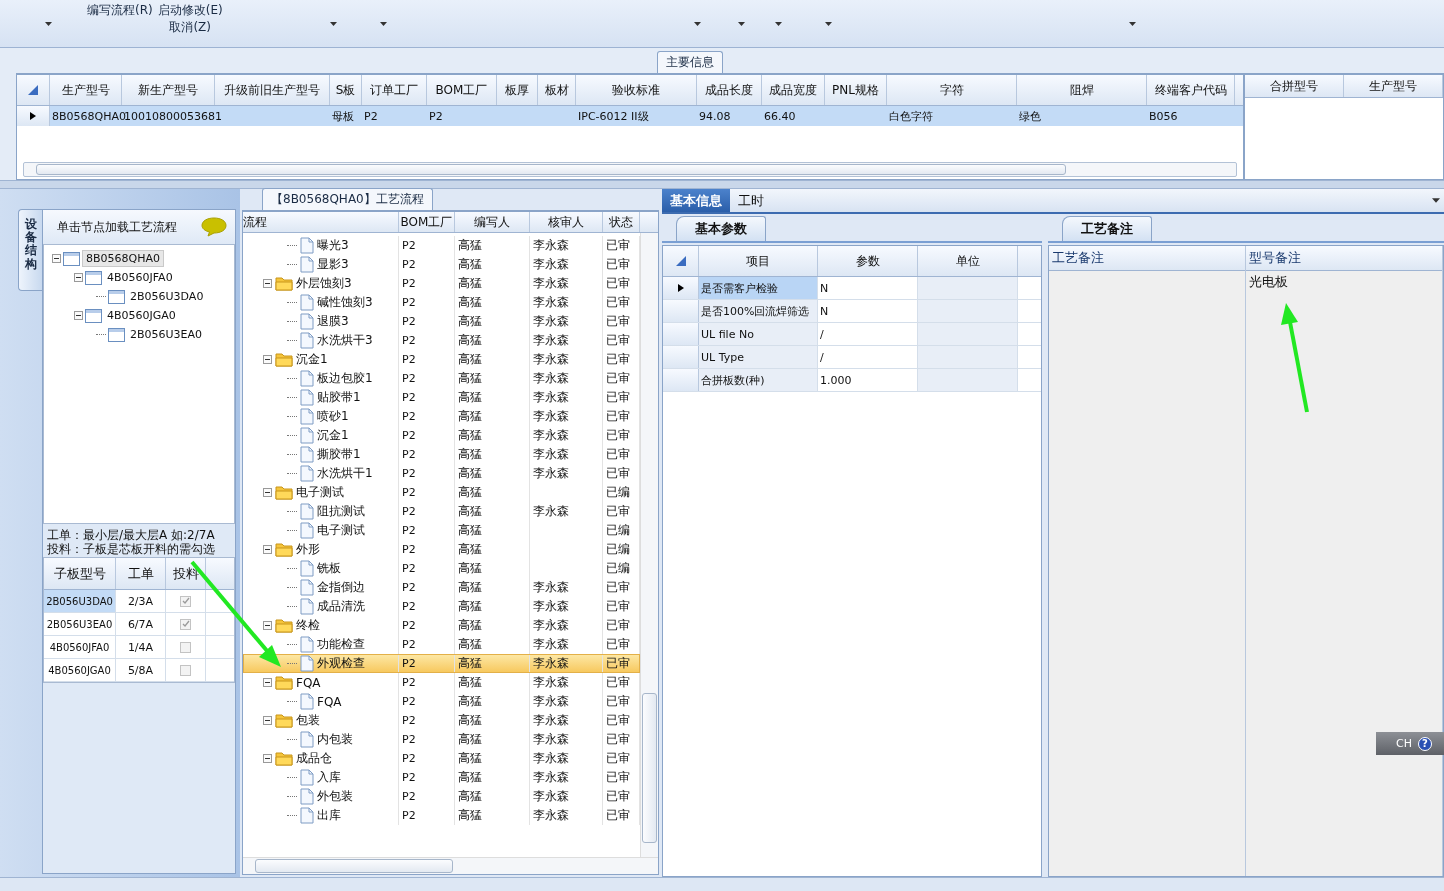  Describe the element at coordinates (190, 27) in the screenshot. I see `toolbar-button: 取消(Z)` at that location.